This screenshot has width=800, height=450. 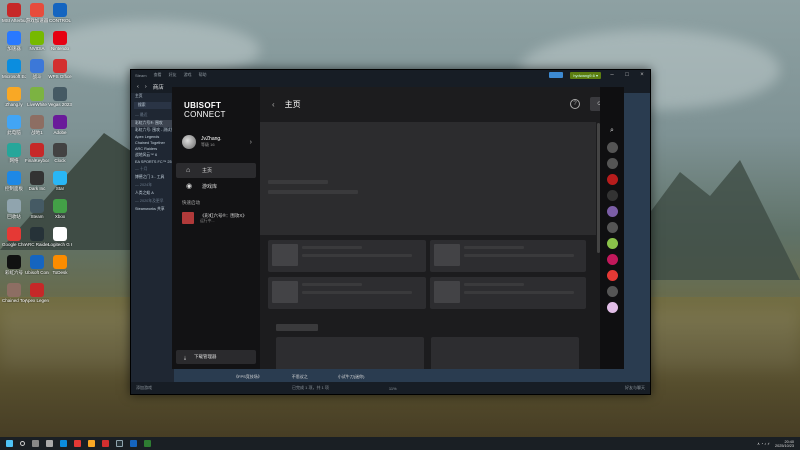 I want to click on library-game-item: 博德之门 3 - 工具, so click(x=152, y=177).